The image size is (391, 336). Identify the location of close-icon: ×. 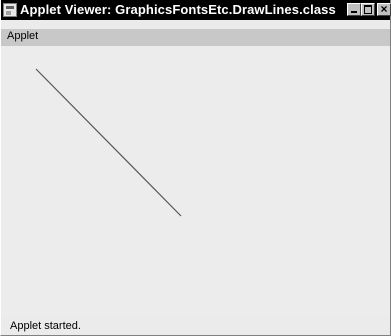
(384, 9).